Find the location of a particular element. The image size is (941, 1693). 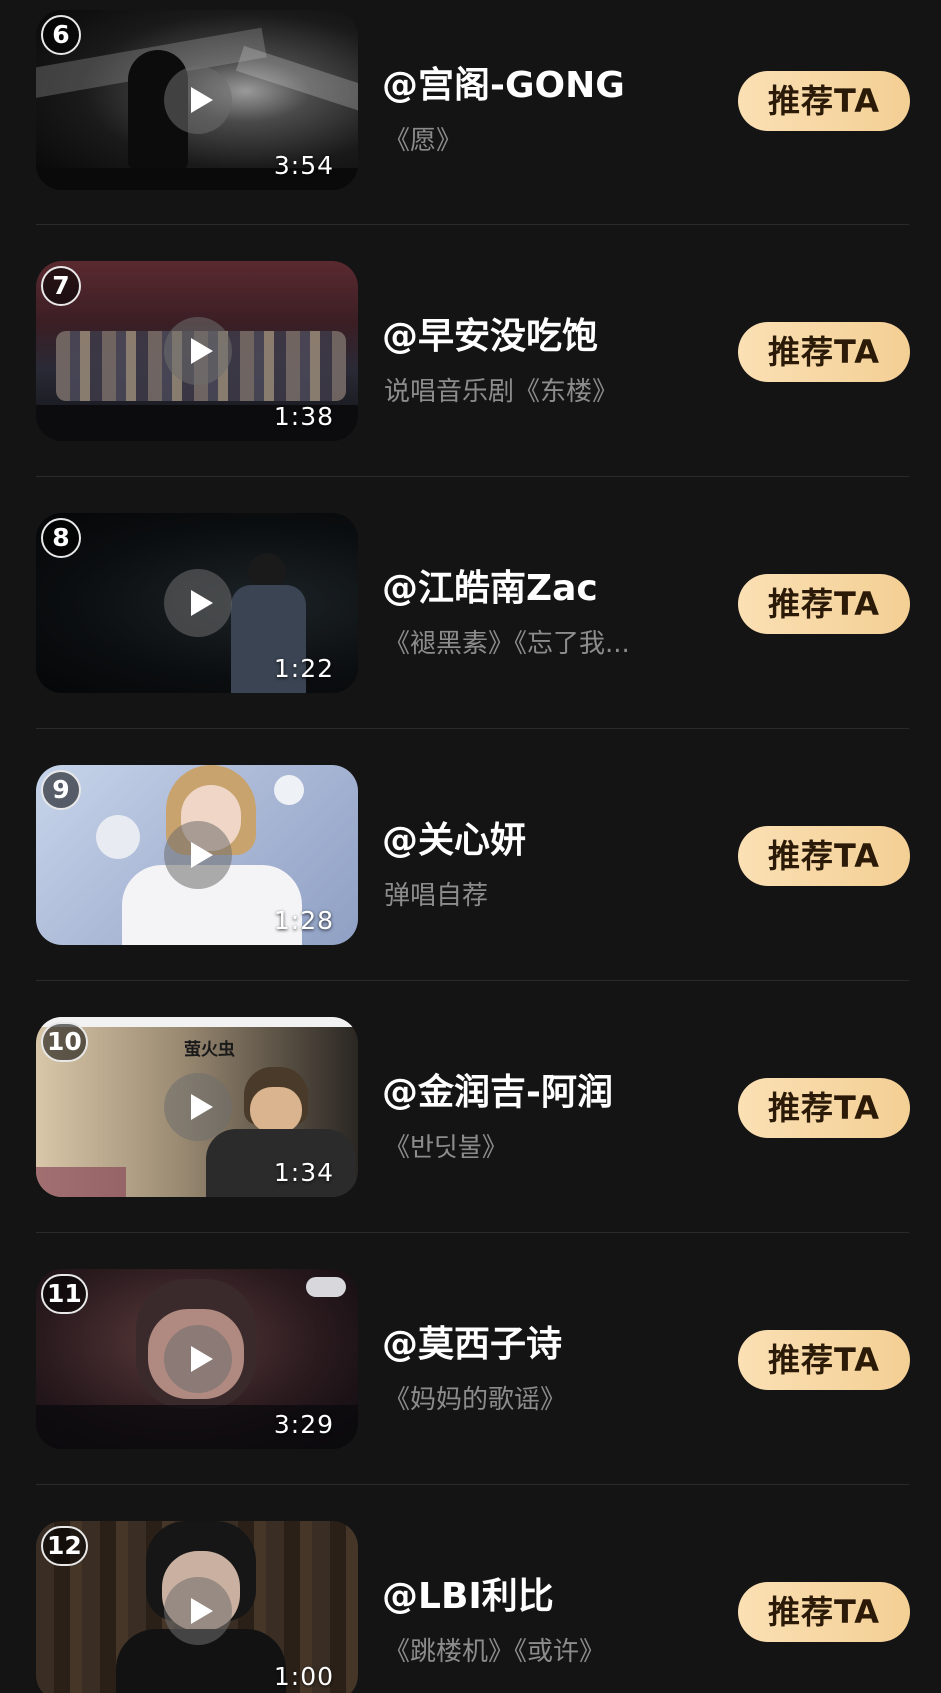

rank-badge: 8 is located at coordinates (61, 538).